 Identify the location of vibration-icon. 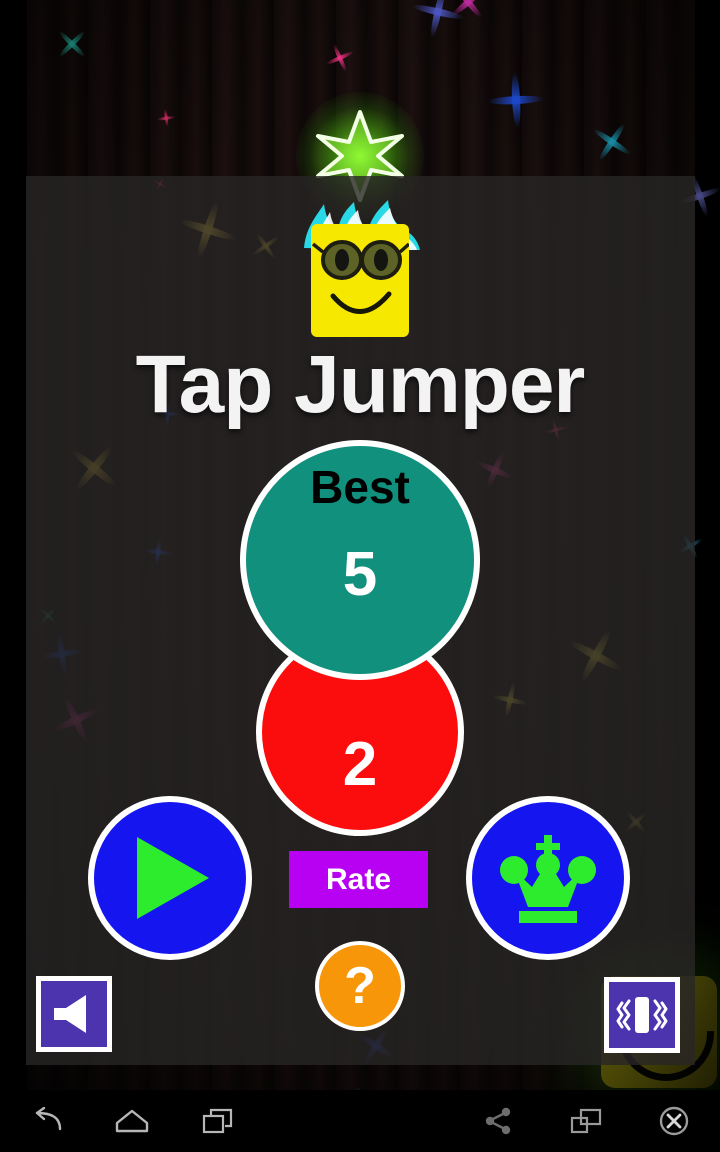
(642, 1015).